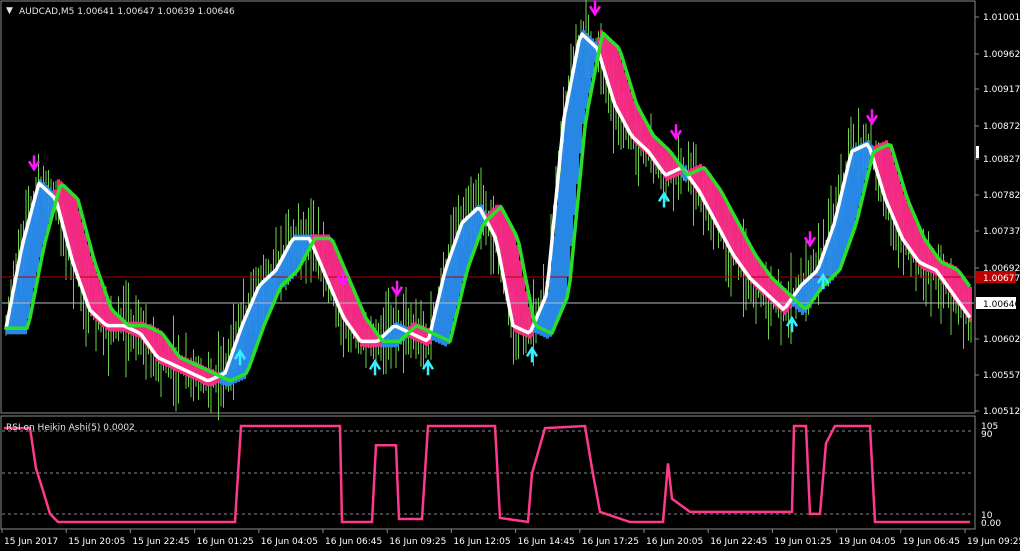 This screenshot has height=551, width=1020. I want to click on rsi-level-0: 0.00, so click(991, 524).